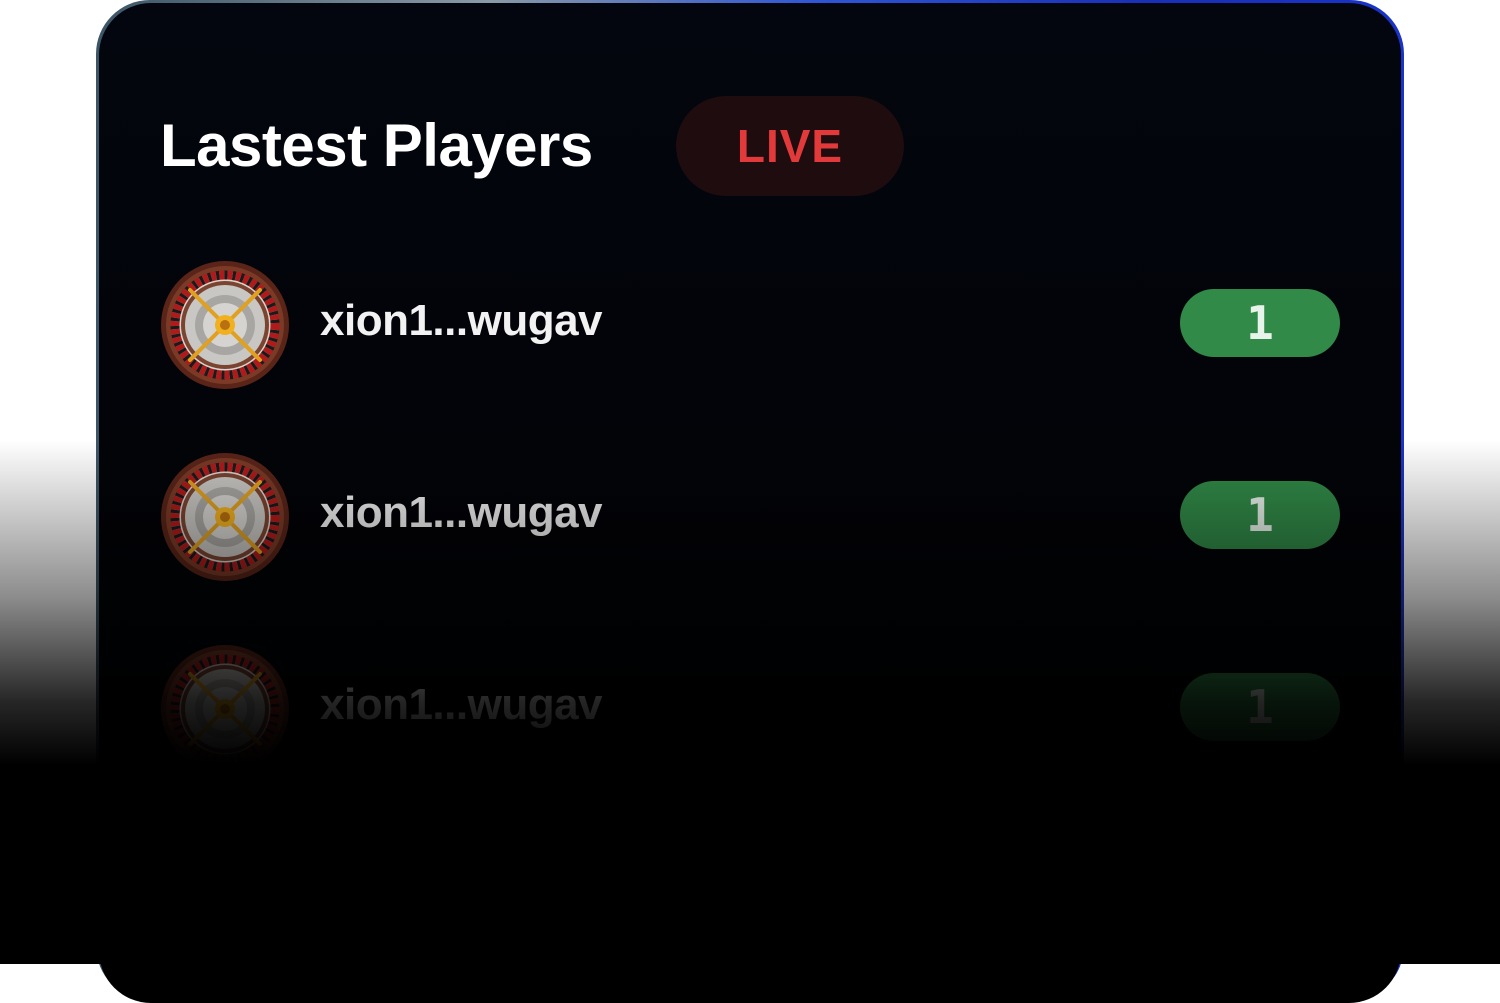 Image resolution: width=1500 pixels, height=1003 pixels. I want to click on live-badge: LIVE, so click(790, 146).